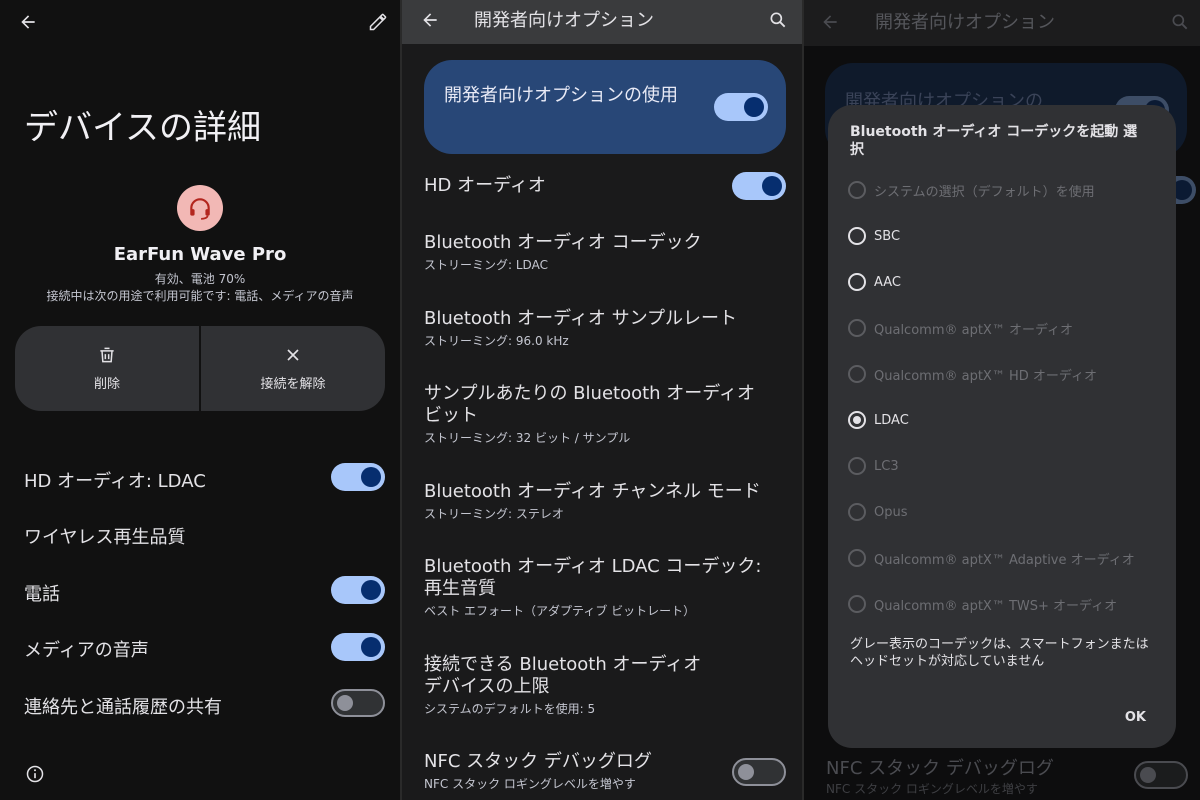 The height and width of the screenshot is (800, 1200). I want to click on main-switch-label: 開発者向けオプションの使用, so click(561, 95).